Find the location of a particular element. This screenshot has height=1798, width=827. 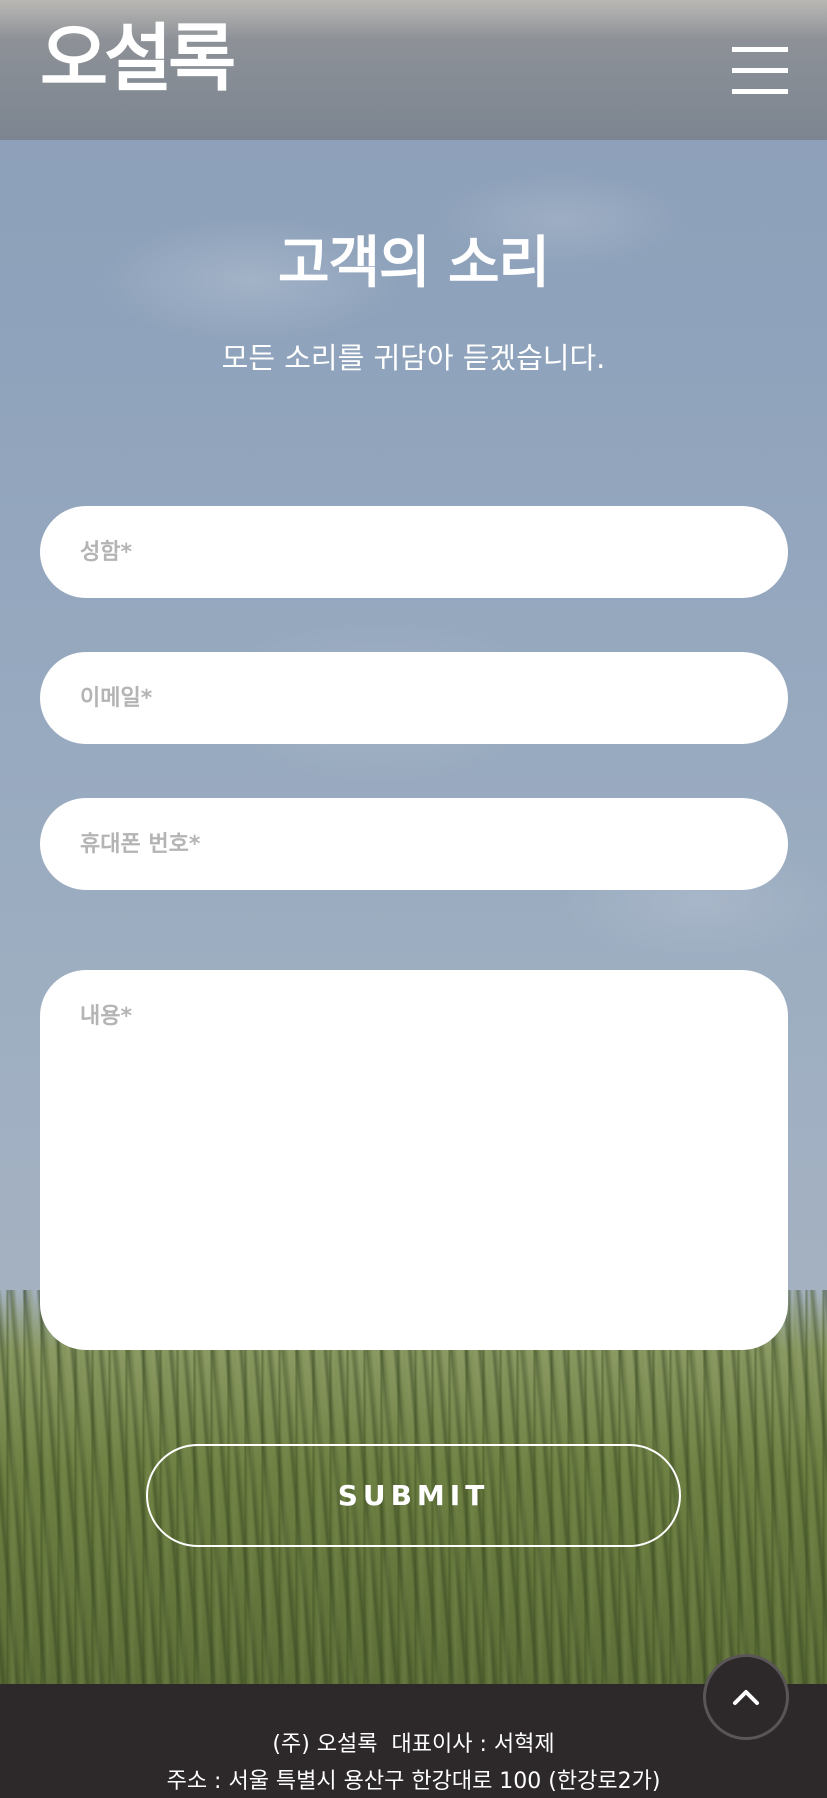

chevron-up-icon is located at coordinates (746, 1697).